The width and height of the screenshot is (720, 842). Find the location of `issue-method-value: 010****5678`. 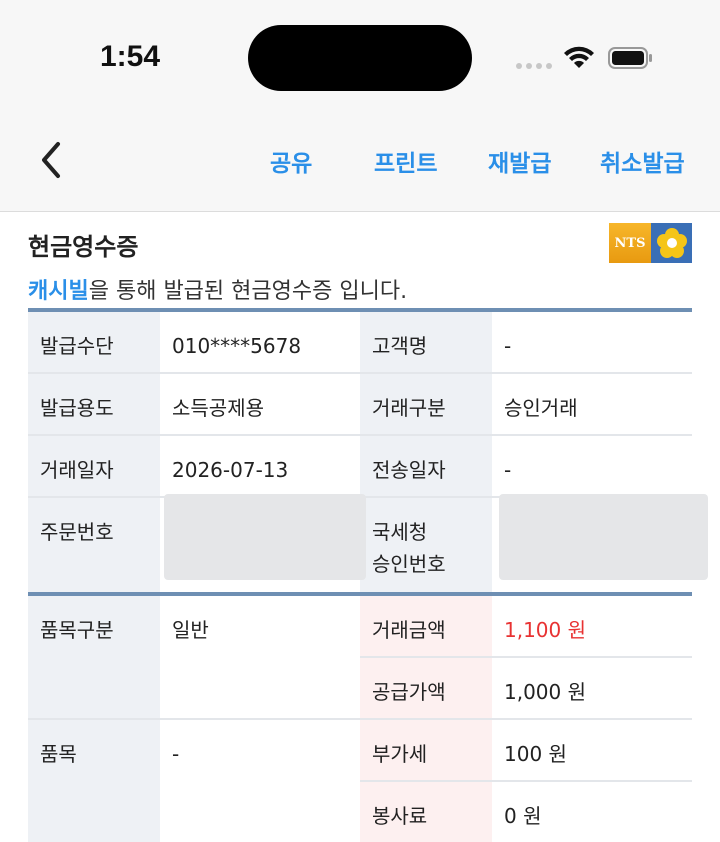

issue-method-value: 010****5678 is located at coordinates (237, 346).